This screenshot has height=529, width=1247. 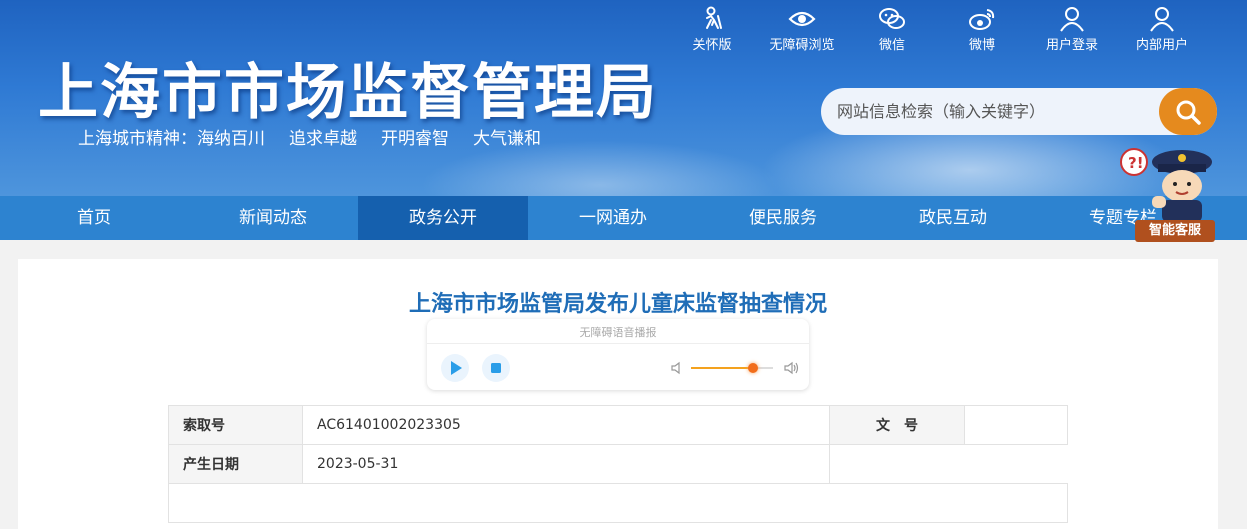 I want to click on internal-user-link: 内部用户, so click(x=1162, y=29).